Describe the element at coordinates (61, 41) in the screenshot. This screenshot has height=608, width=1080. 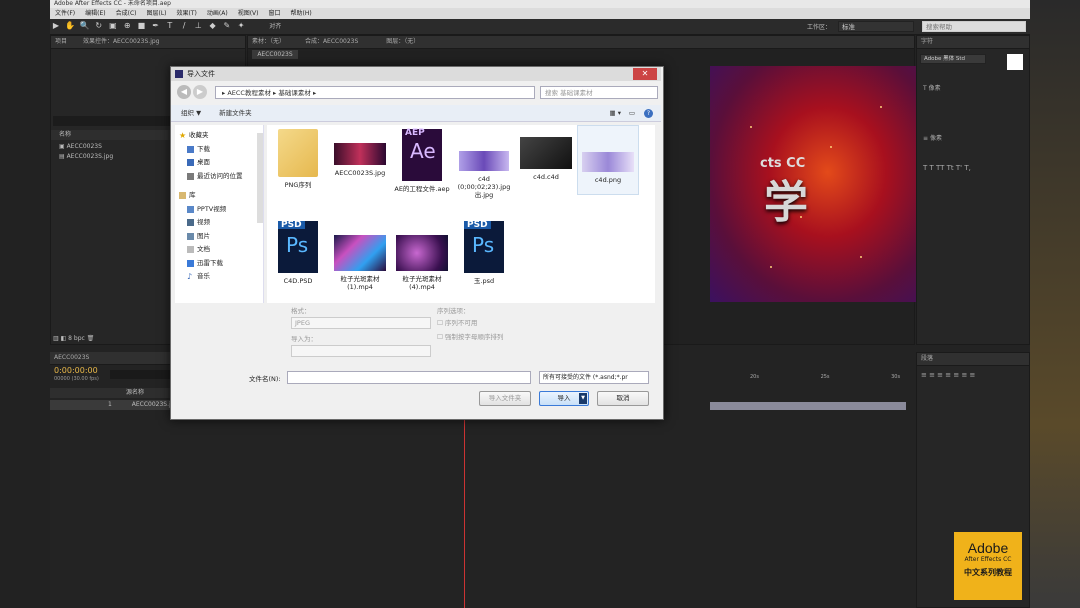
I see `project-tab: 项目` at that location.